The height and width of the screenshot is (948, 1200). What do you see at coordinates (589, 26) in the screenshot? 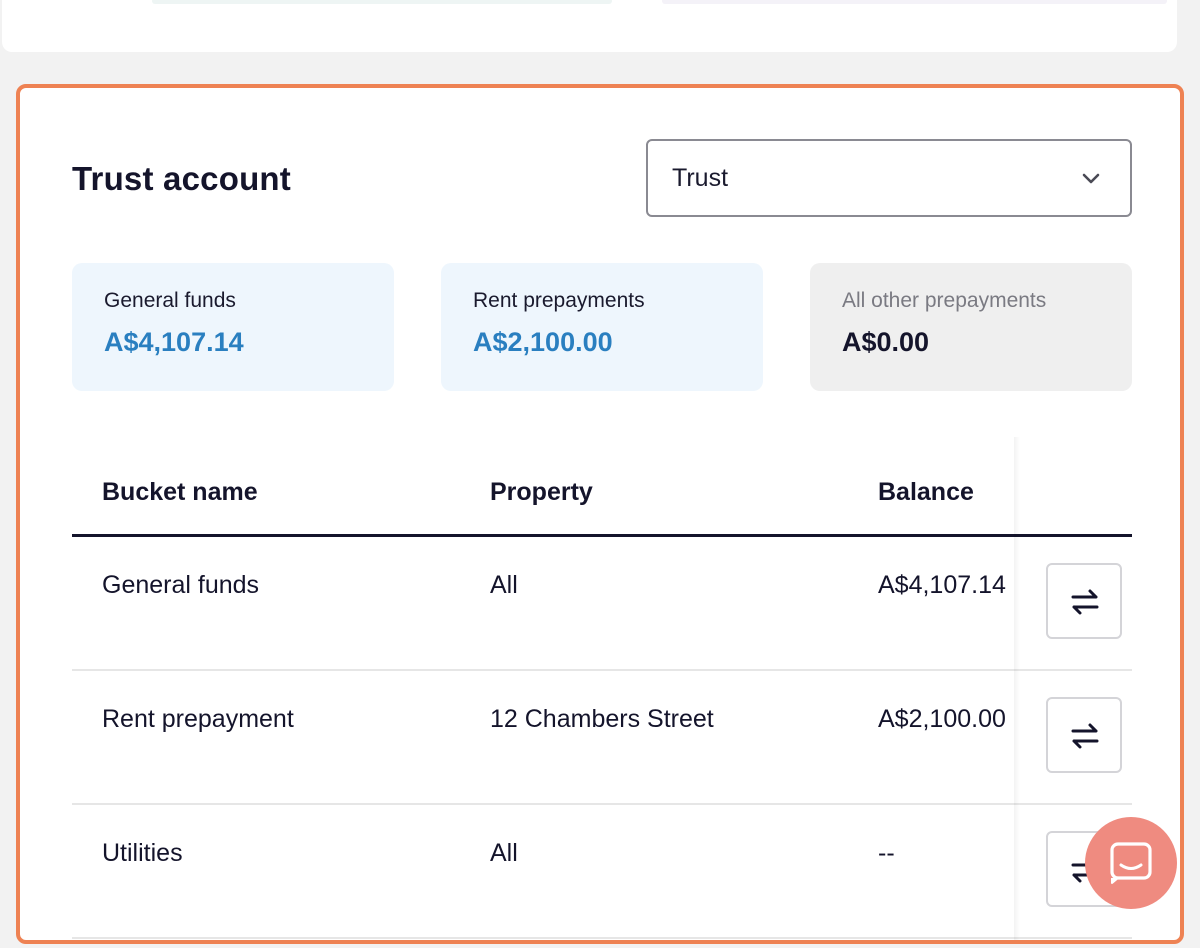
I see `top-card` at bounding box center [589, 26].